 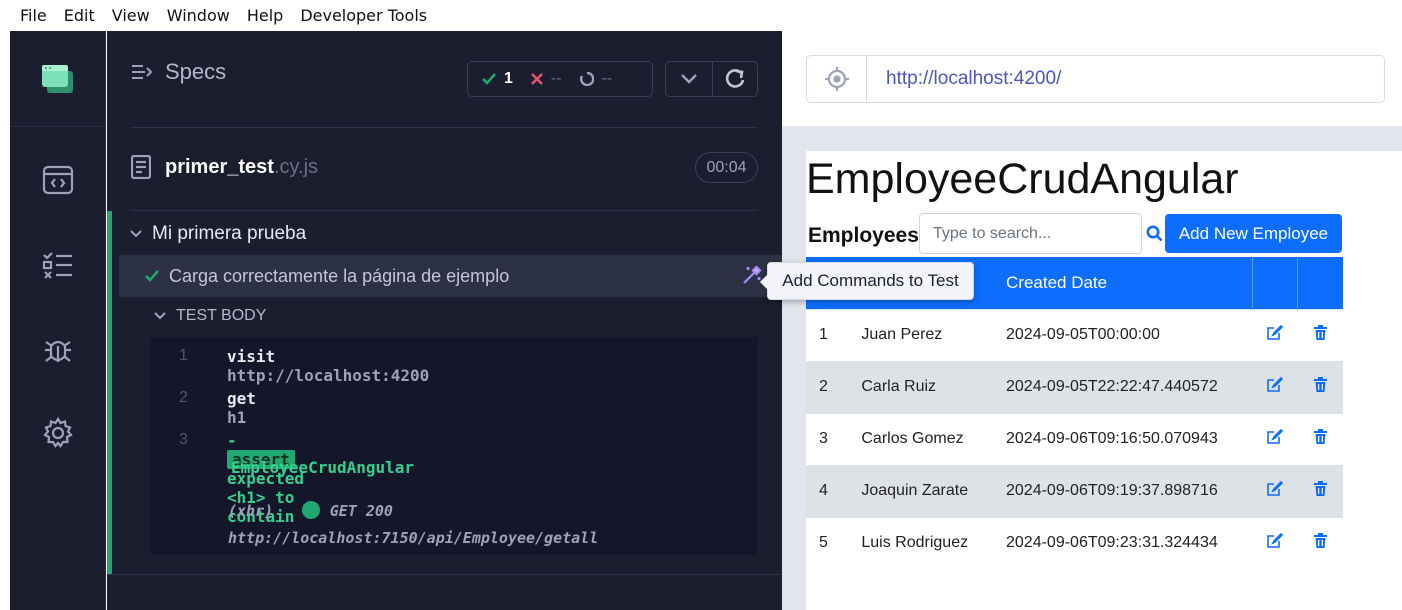 What do you see at coordinates (1129, 386) in the screenshot?
I see `cell-date: 2024-09-05T22:22:47.440572` at bounding box center [1129, 386].